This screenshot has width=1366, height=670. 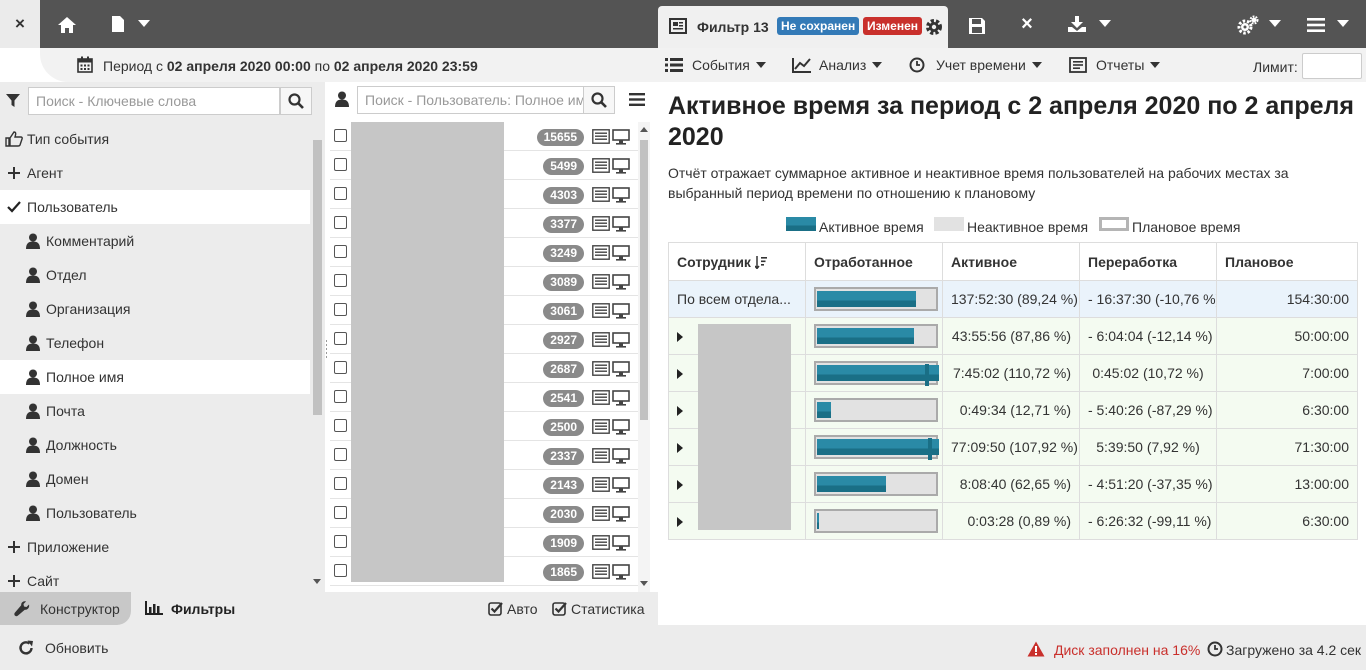 What do you see at coordinates (1148, 261) in the screenshot?
I see `col-overtime: Переработка` at bounding box center [1148, 261].